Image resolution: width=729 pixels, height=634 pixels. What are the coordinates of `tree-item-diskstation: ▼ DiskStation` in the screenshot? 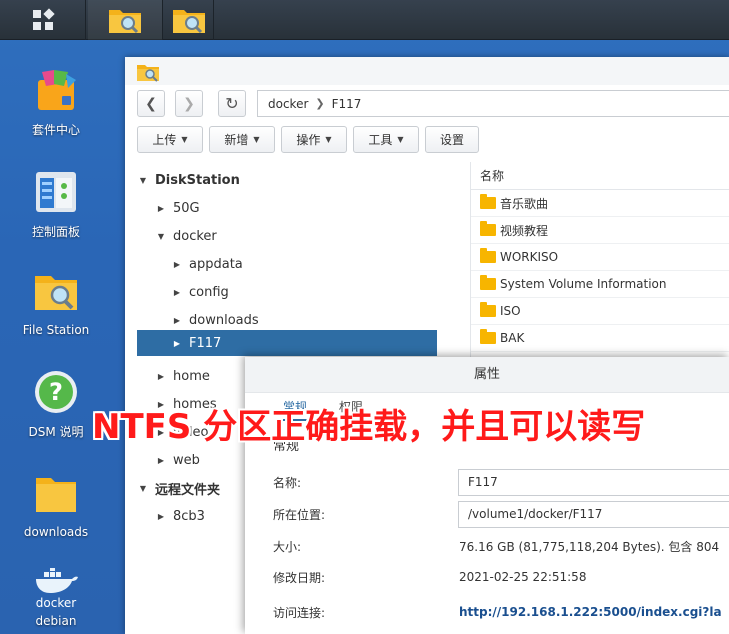 It's located at (182, 180).